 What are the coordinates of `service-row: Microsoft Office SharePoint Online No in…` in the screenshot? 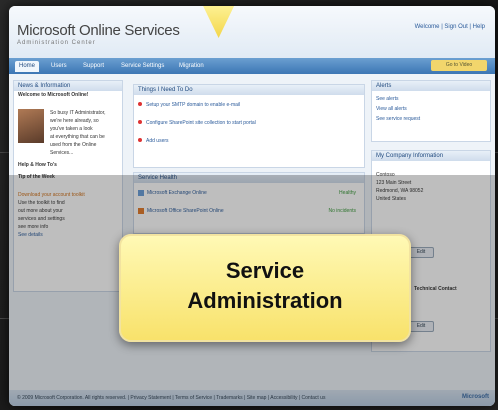 It's located at (249, 211).